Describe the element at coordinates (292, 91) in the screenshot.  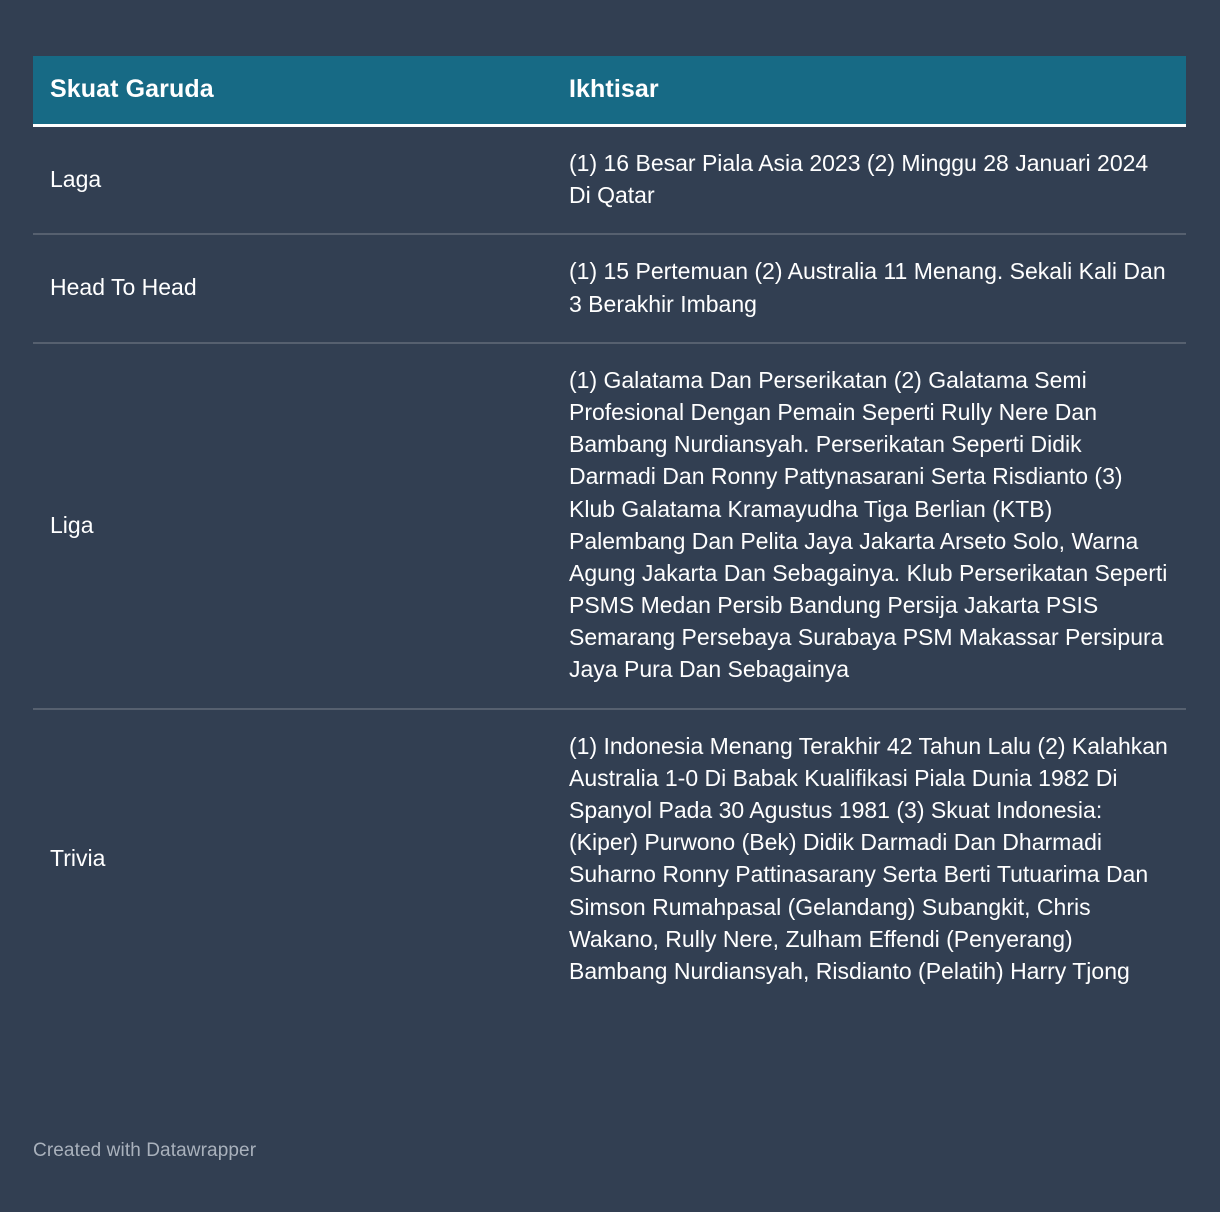
I see `column-header-skuat-garuda: Skuat Garuda` at that location.